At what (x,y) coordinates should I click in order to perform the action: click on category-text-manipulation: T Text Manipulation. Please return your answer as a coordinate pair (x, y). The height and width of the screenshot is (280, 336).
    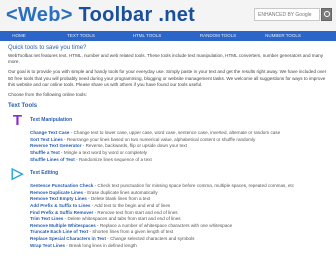
    Looking at the image, I should click on (168, 121).